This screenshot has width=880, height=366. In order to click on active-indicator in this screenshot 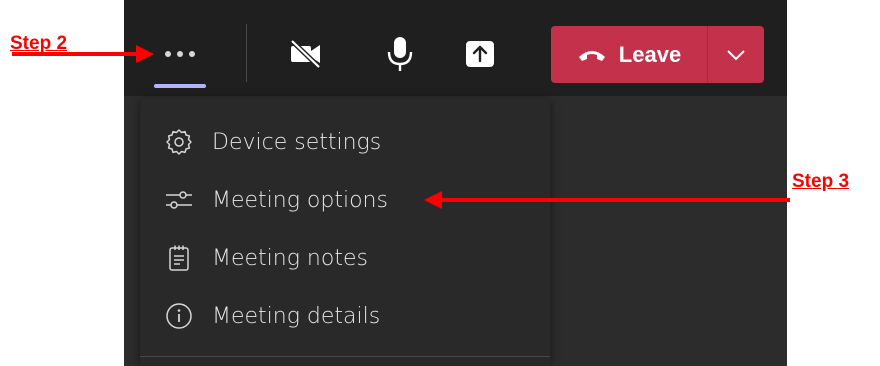, I will do `click(180, 86)`.